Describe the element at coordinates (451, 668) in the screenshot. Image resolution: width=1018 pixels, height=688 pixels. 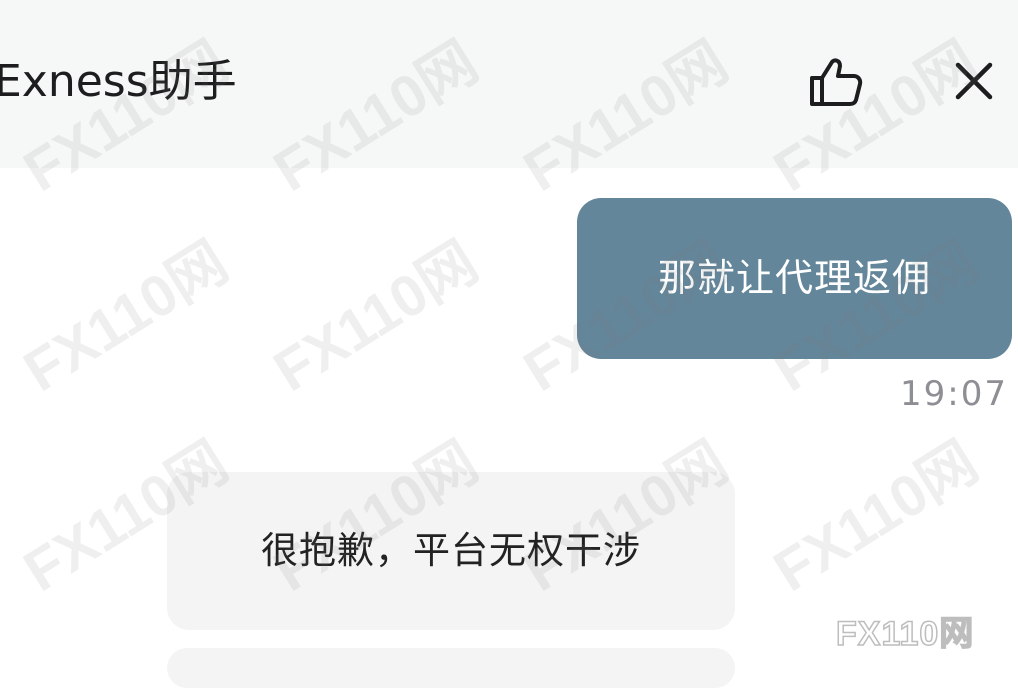
I see `incoming-message-bubble-partial` at that location.